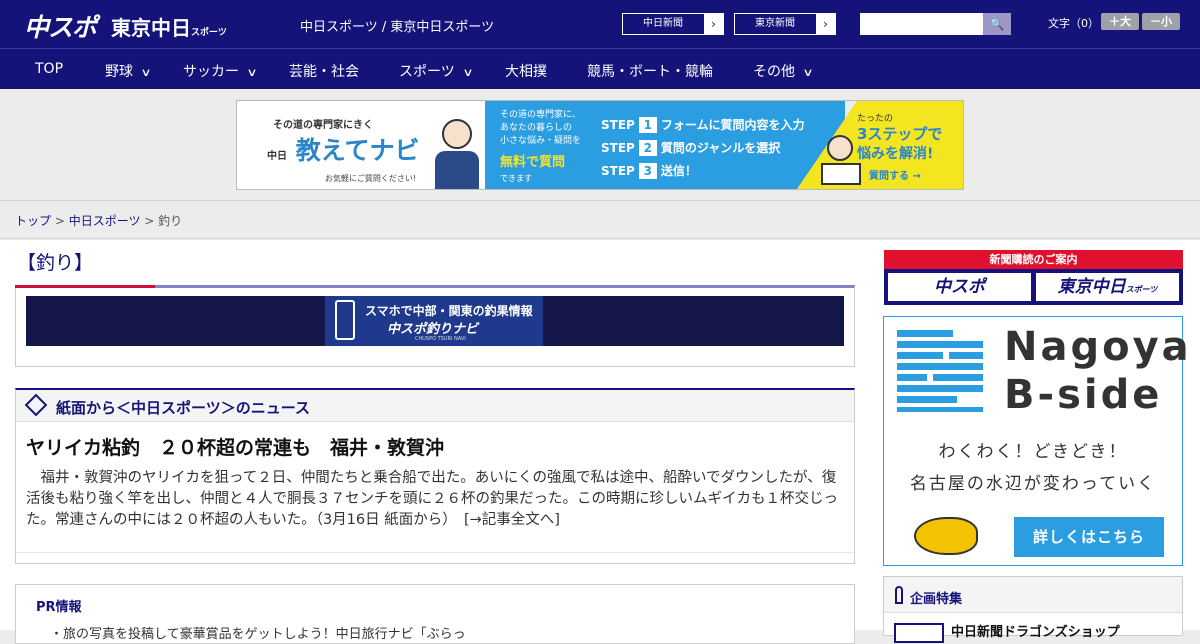  What do you see at coordinates (258, 632) in the screenshot?
I see `pr-link: ・旅の写真を投稿して豪華賞品をゲットしよう！中日旅行ナビ「ぶらっ` at bounding box center [258, 632].